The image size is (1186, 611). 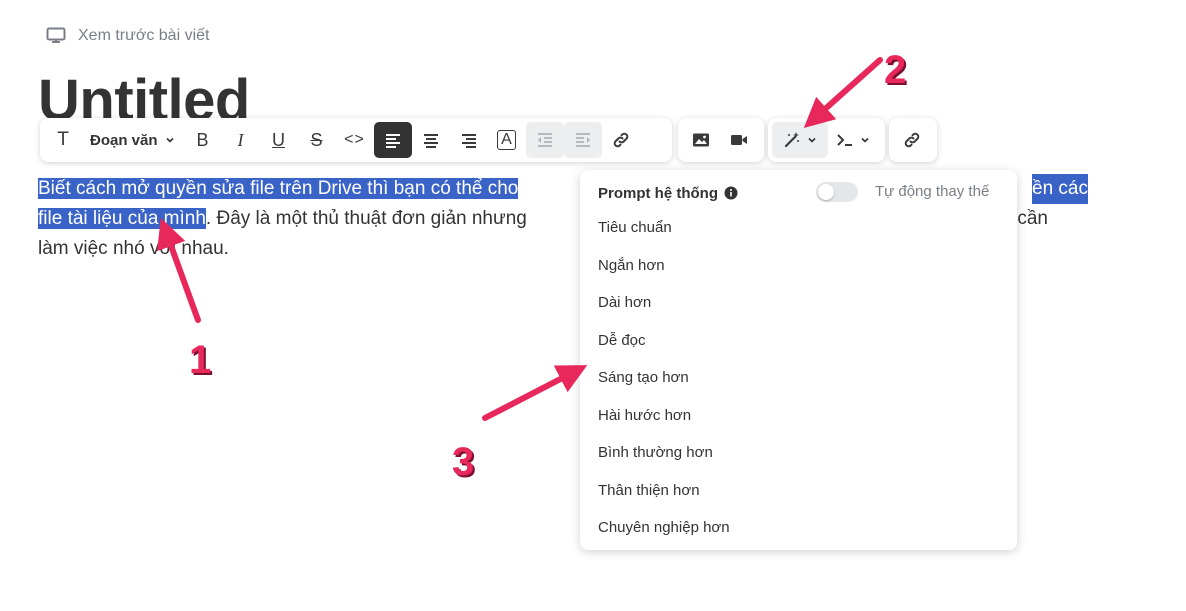 I want to click on indent-button, so click(x=582, y=140).